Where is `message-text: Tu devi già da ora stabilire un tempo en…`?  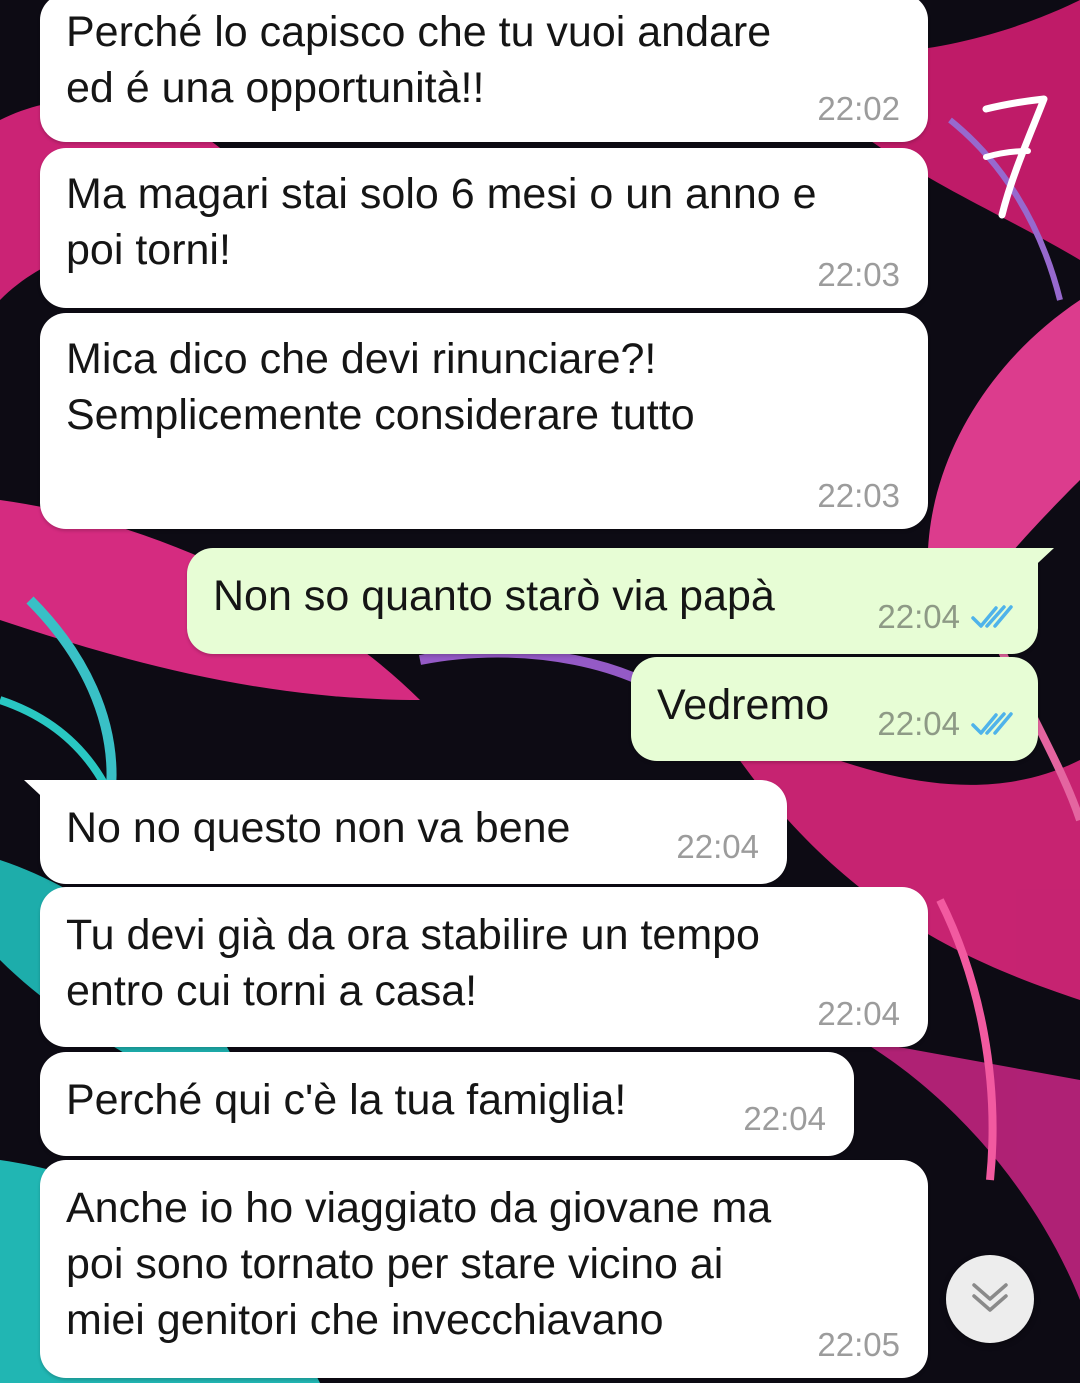
message-text: Tu devi già da ora stabilire un tempo en… is located at coordinates (413, 963).